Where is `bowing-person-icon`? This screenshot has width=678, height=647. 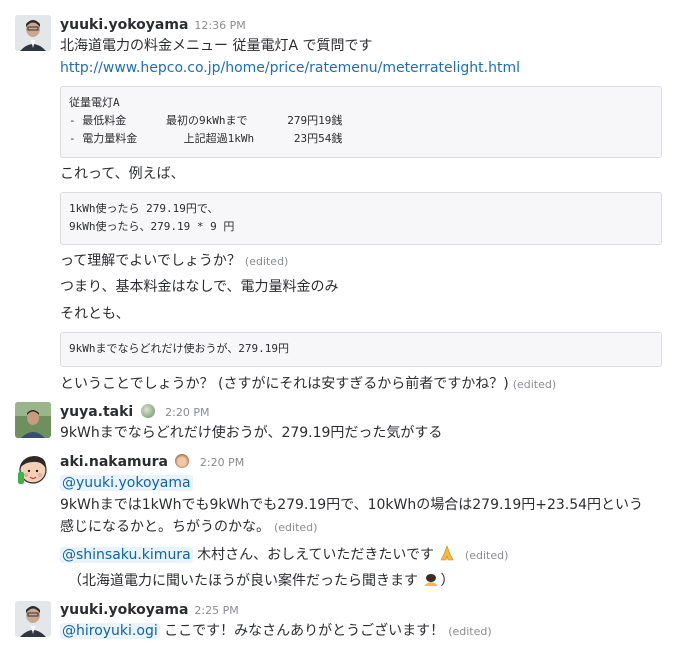
bowing-person-icon is located at coordinates (431, 579).